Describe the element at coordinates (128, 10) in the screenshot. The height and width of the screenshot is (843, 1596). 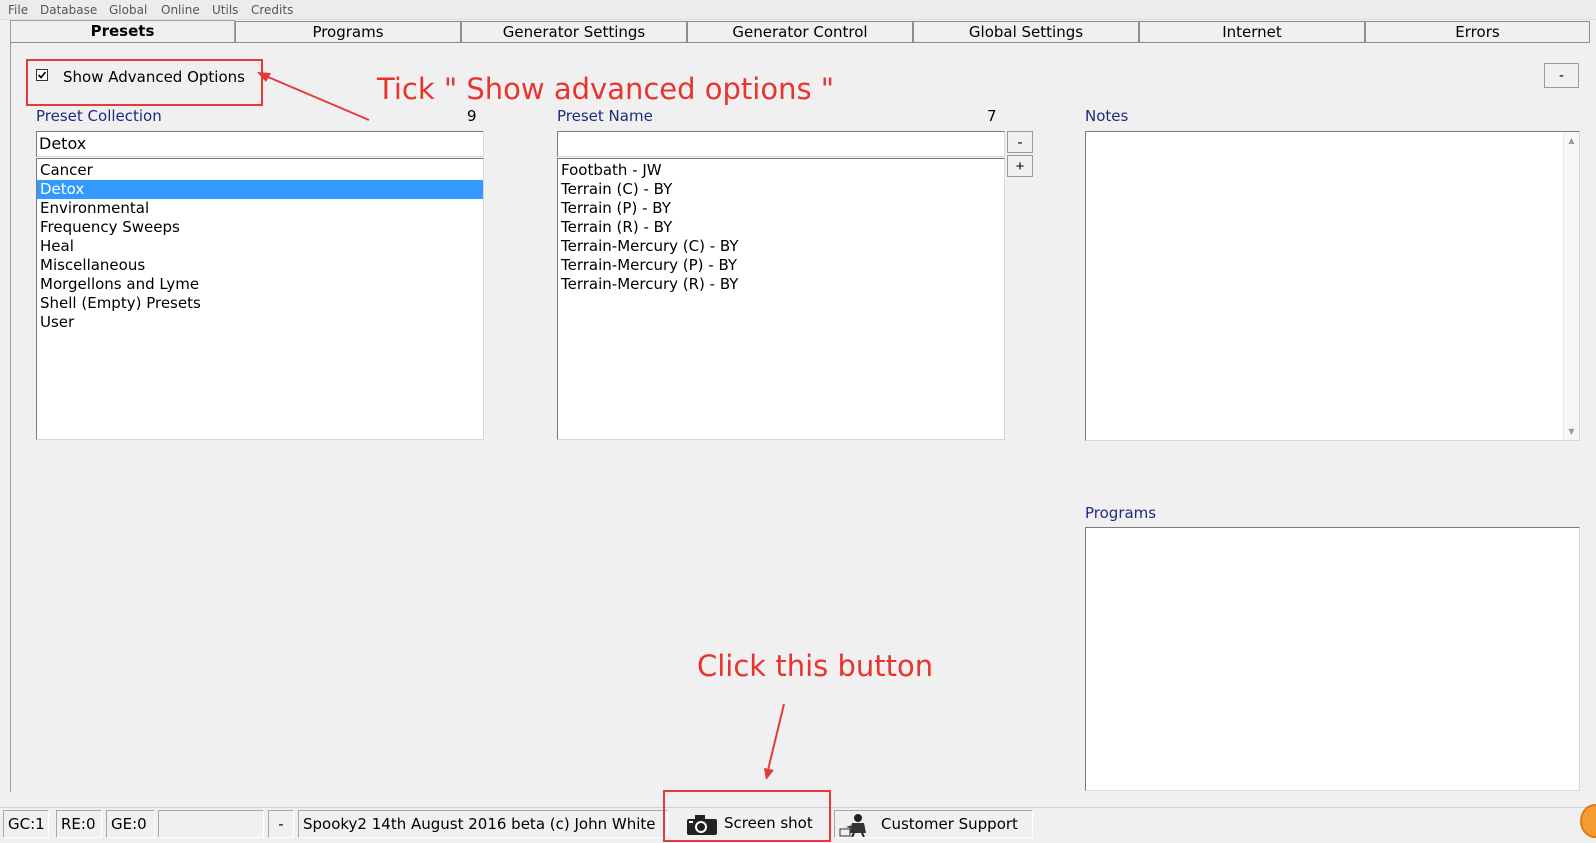
I see `menu-global: Global` at that location.